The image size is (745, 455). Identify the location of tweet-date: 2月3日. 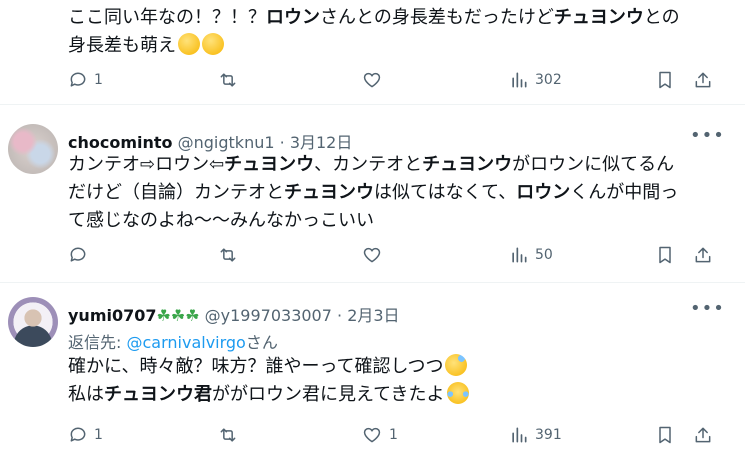
(373, 315).